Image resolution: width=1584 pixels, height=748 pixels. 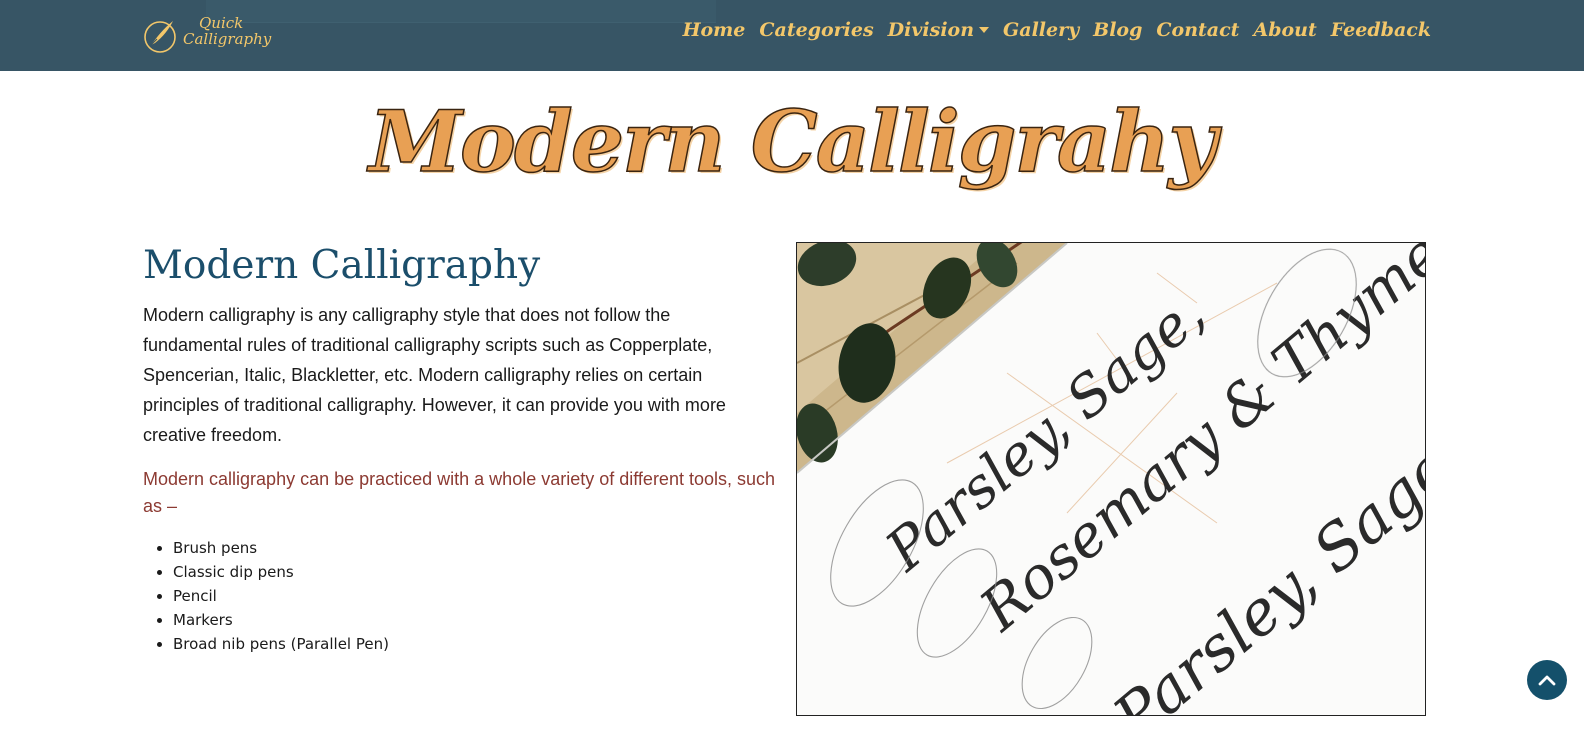 I want to click on nav-about: About, so click(x=1284, y=30).